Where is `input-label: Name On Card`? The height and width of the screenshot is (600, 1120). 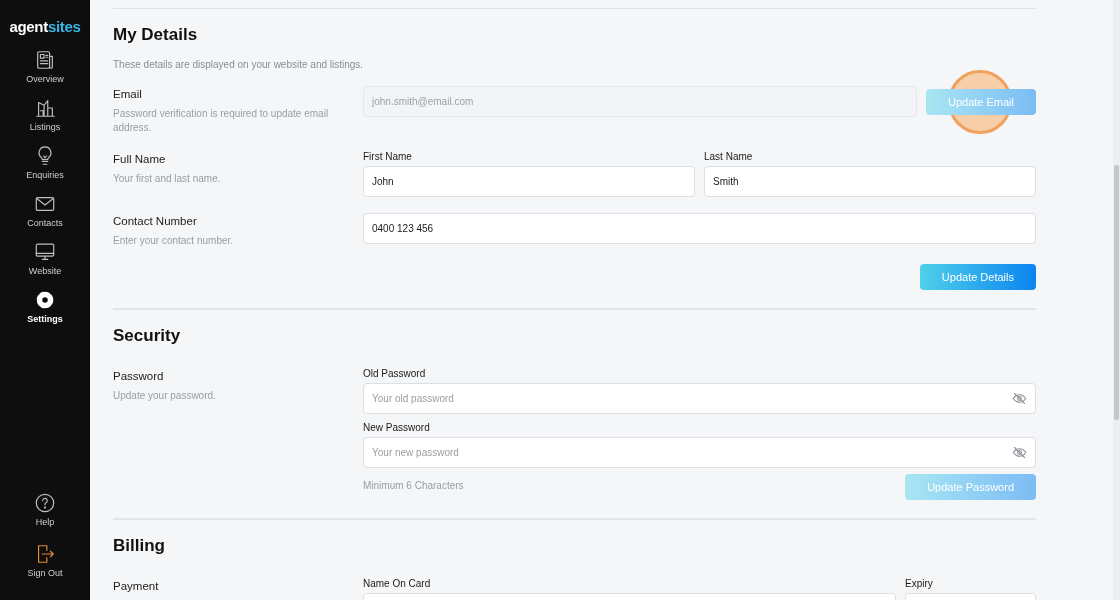
input-label: Name On Card is located at coordinates (397, 583).